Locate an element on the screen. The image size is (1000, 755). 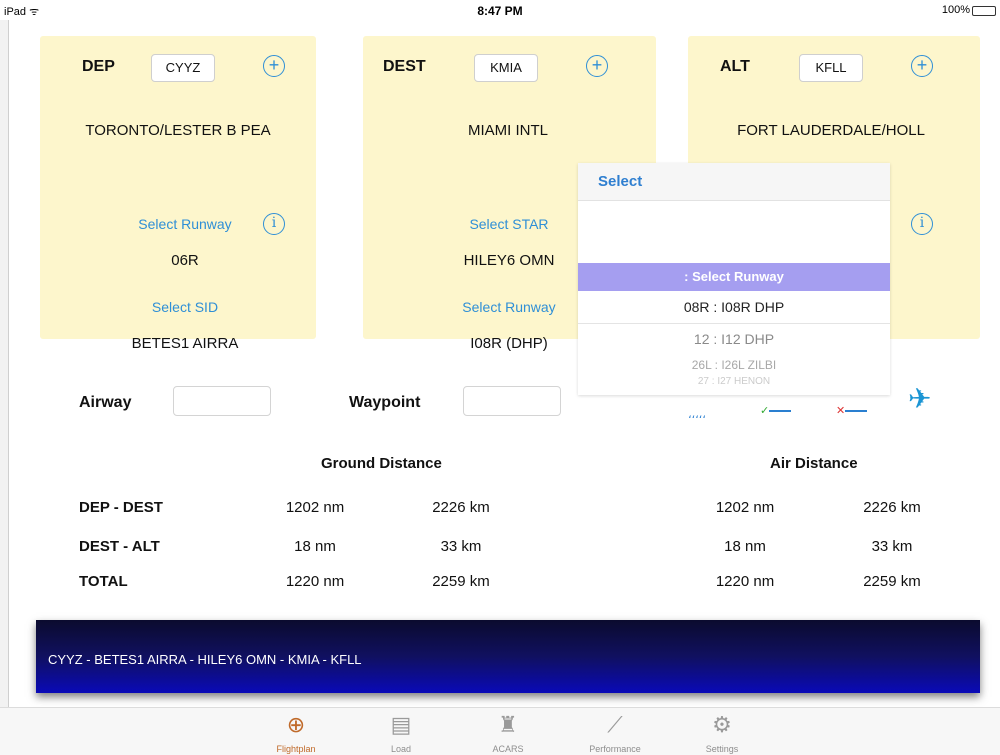
picker-selected-row: : Select Runway is located at coordinates (734, 277).